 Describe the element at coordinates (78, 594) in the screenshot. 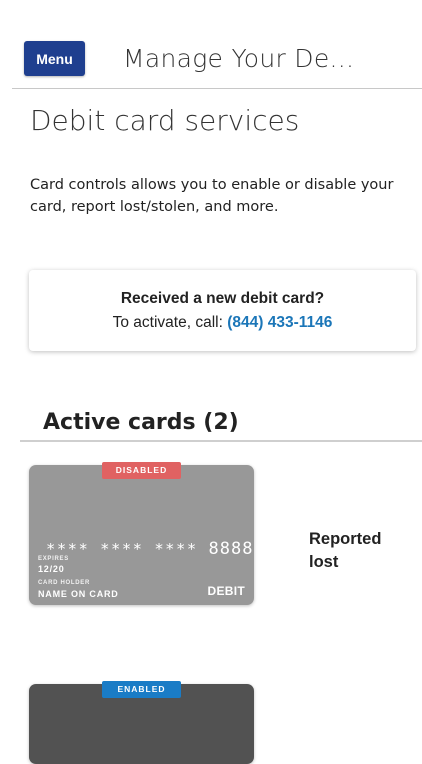

I see `card-holder-name: NAME ON CARD` at that location.